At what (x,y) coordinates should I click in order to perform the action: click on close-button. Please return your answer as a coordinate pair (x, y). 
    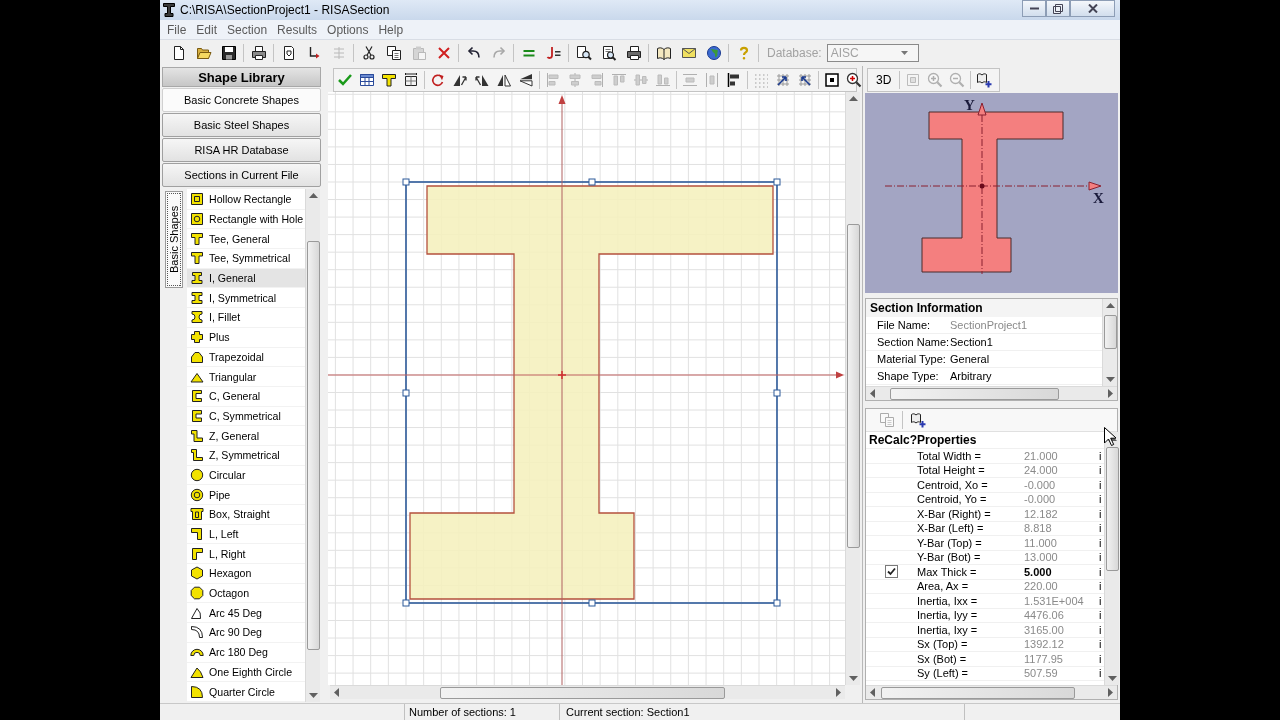
    Looking at the image, I should click on (1092, 8).